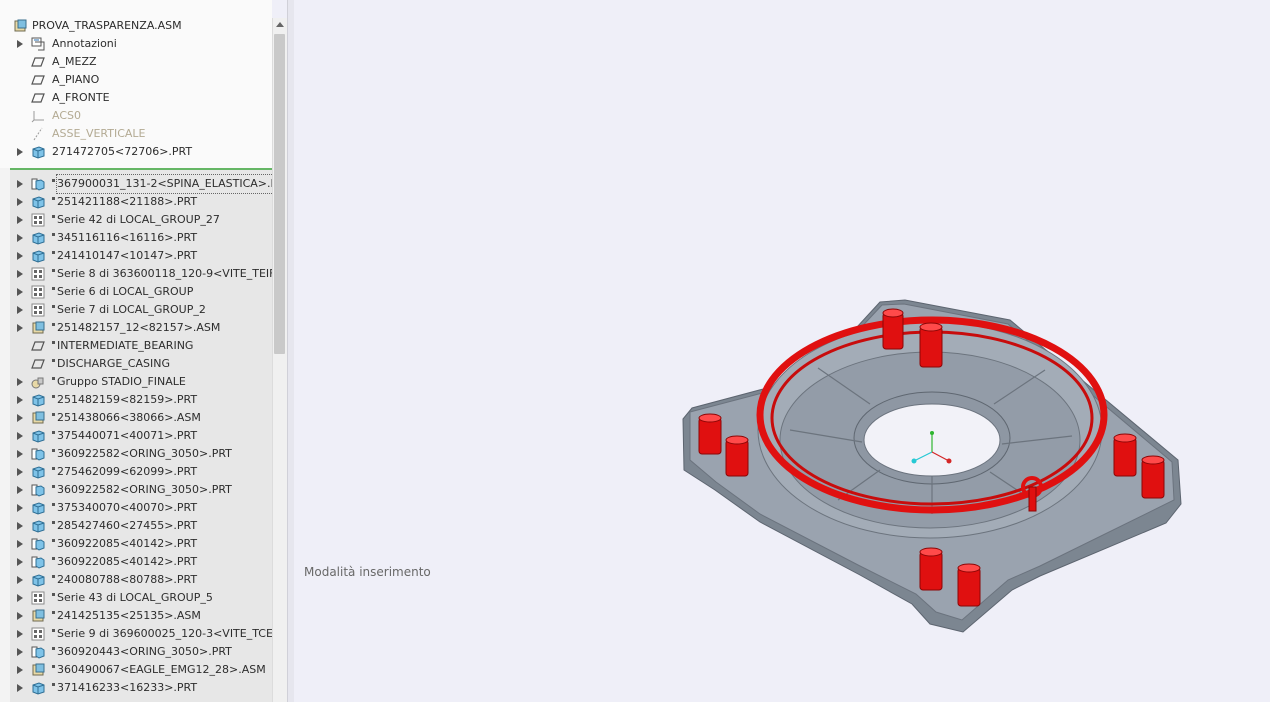 This screenshot has height=702, width=1270. Describe the element at coordinates (136, 364) in the screenshot. I see `tree-item: DISCHARGE_CASING` at that location.